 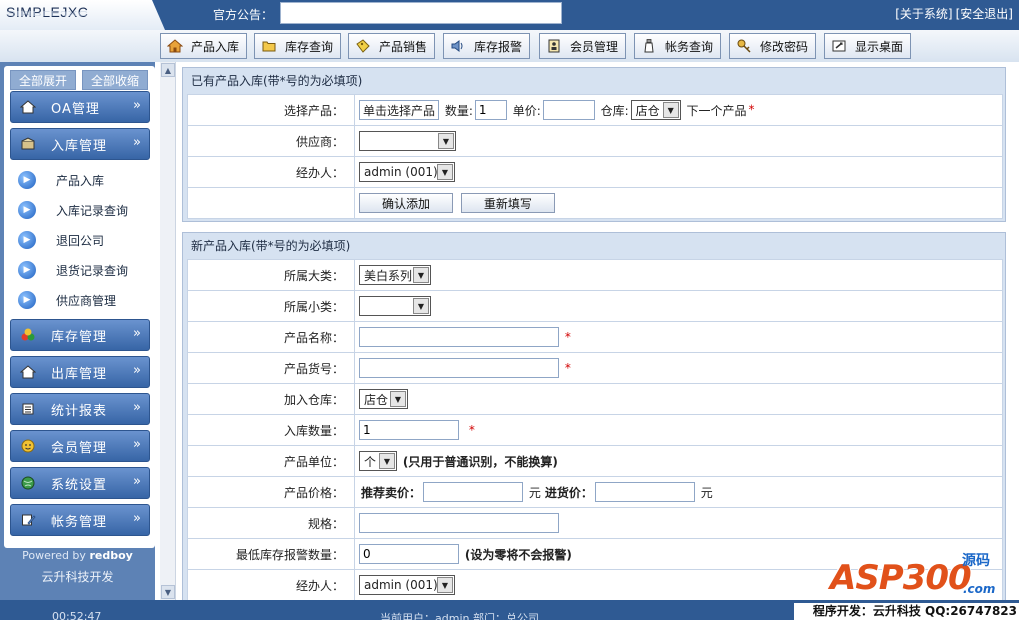 I want to click on spec-label: 规格：, so click(x=271, y=523).